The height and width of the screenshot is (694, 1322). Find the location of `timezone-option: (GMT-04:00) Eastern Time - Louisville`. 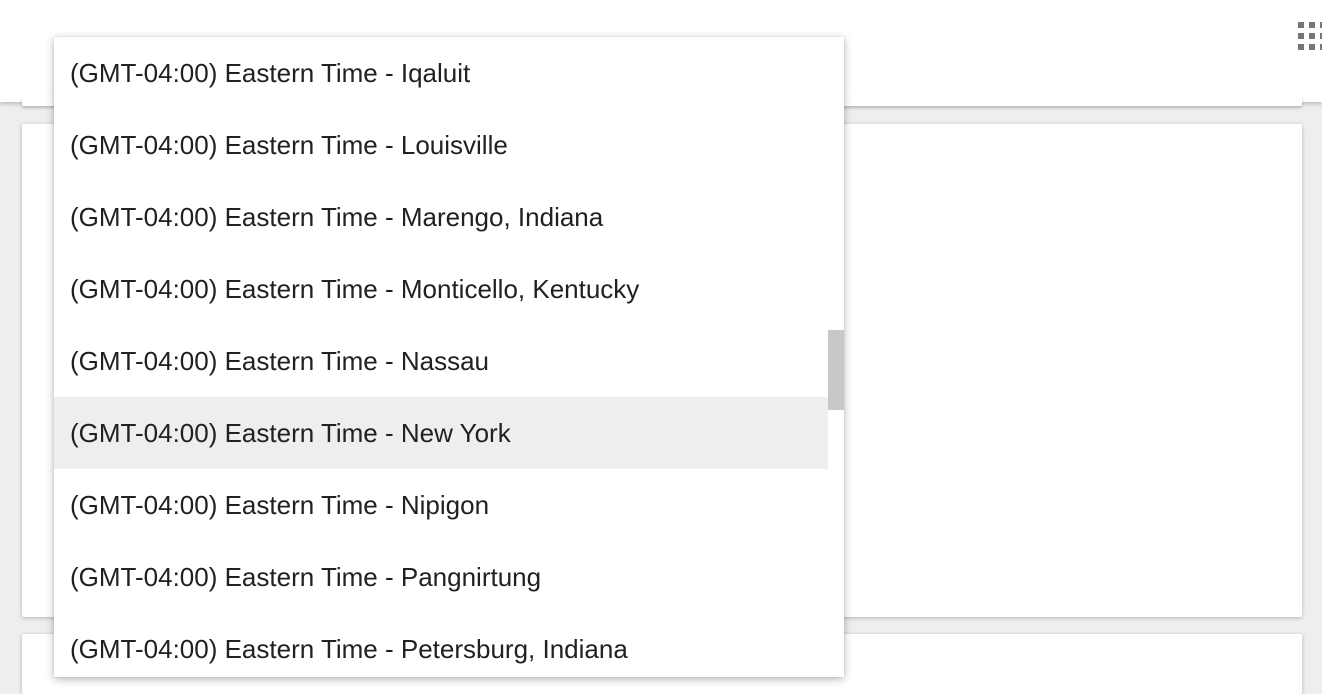

timezone-option: (GMT-04:00) Eastern Time - Louisville is located at coordinates (441, 145).